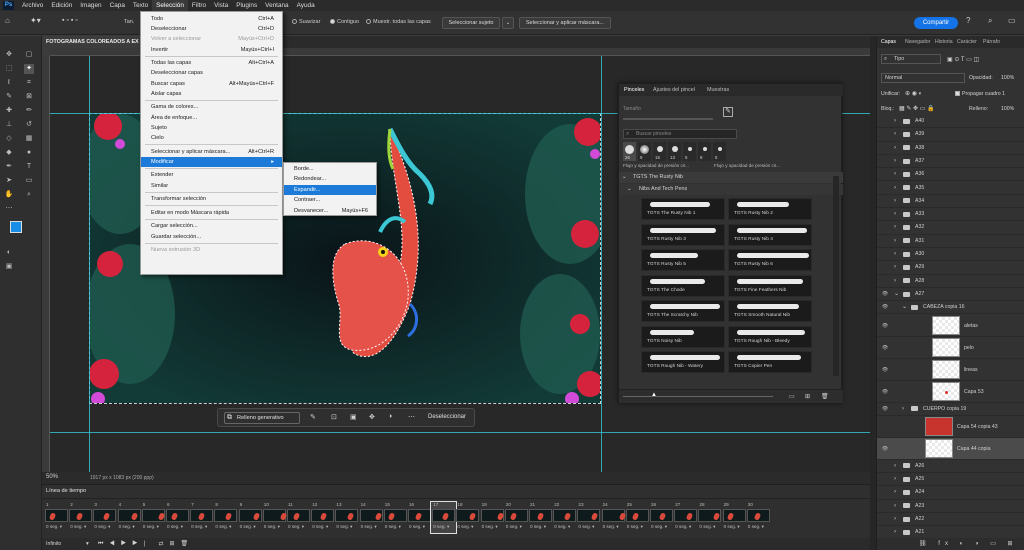 The width and height of the screenshot is (1024, 550). Describe the element at coordinates (950, 448) in the screenshot. I see `layer-row: 👁 Capa 44 copia` at that location.